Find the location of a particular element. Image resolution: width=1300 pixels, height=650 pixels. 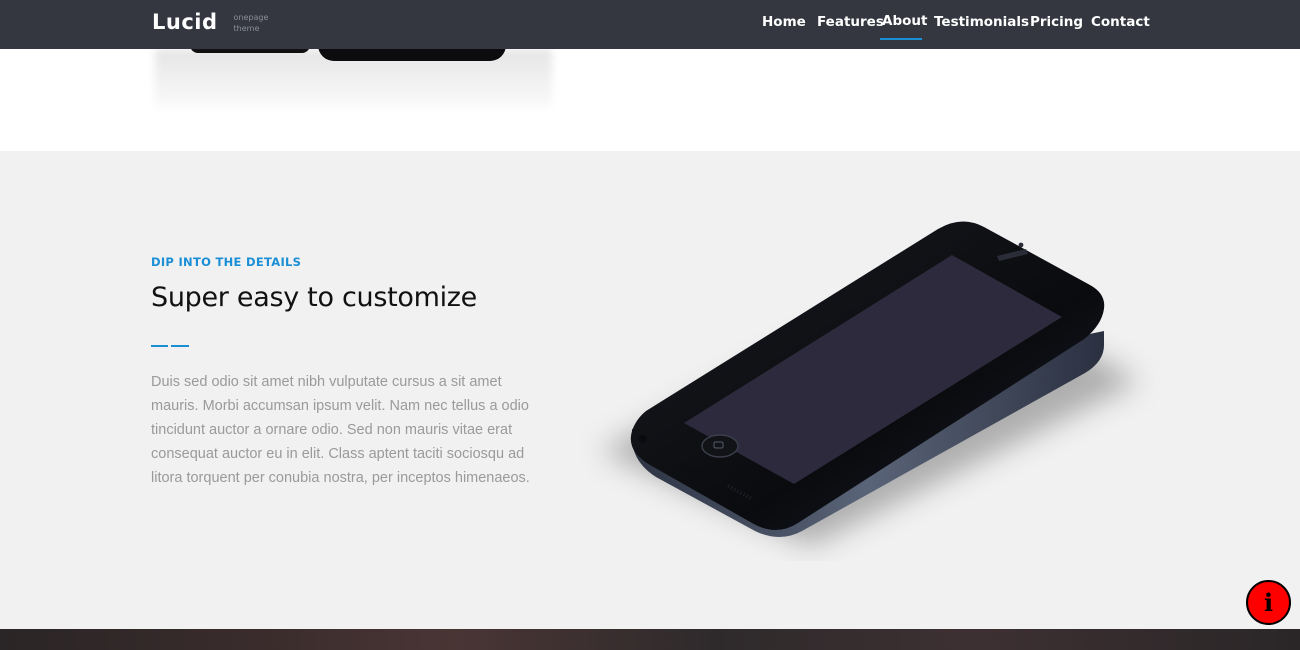

nav-link-contact: Contact is located at coordinates (1120, 22).